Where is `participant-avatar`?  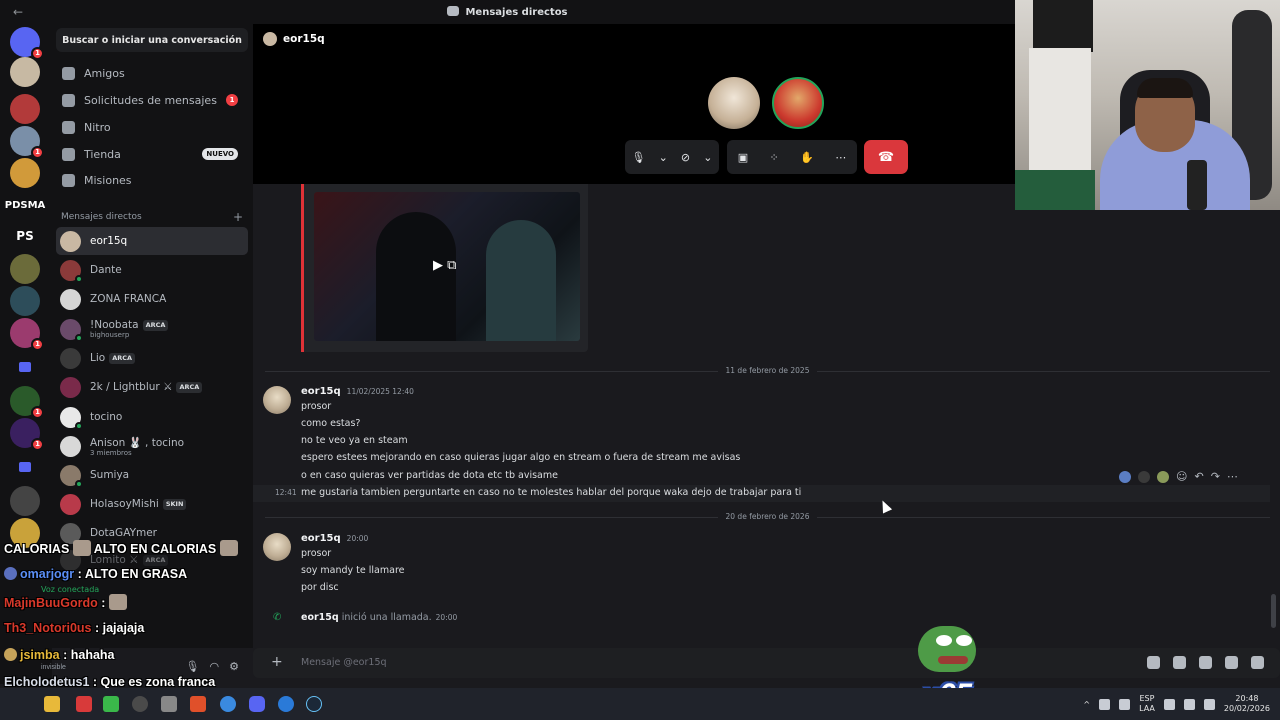
participant-avatar is located at coordinates (734, 103).